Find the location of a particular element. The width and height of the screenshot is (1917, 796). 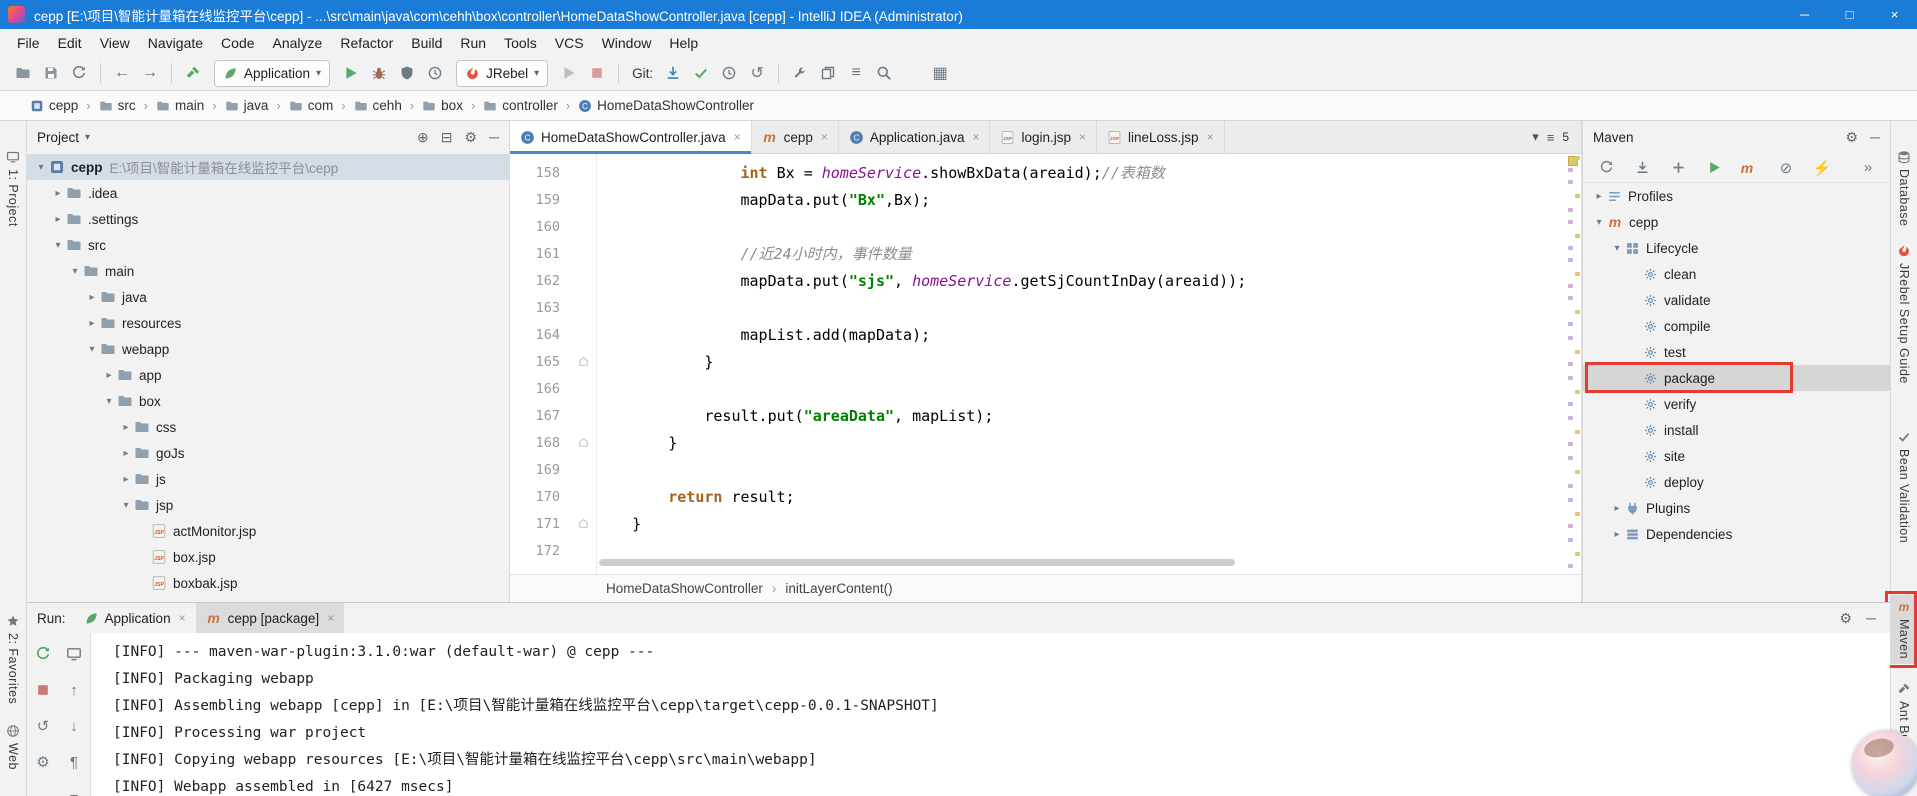

hide-project-icon: ─ is located at coordinates (494, 137).